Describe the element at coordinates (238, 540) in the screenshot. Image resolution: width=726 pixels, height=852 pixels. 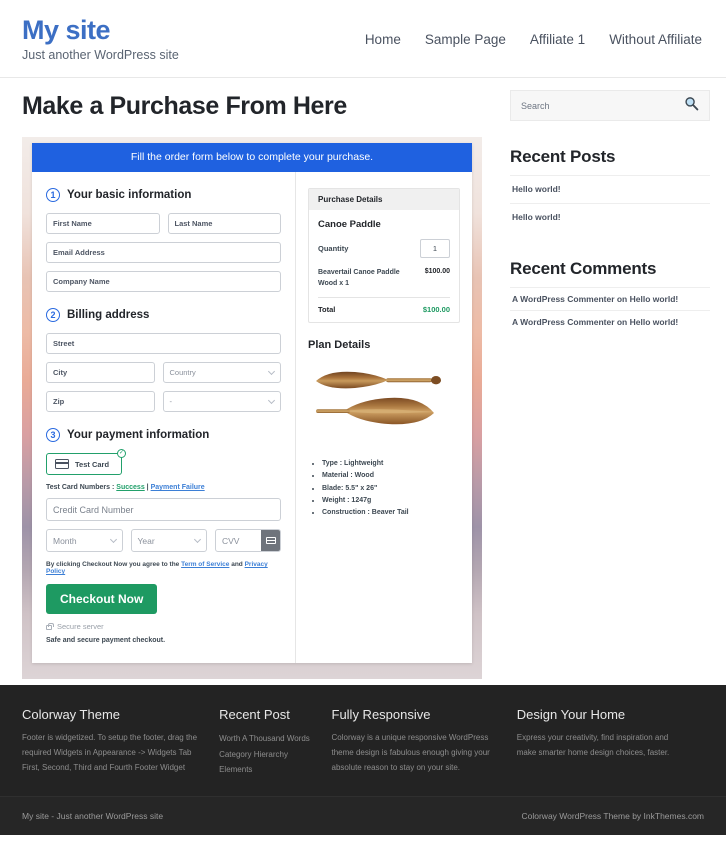
I see `cvv-input: CVV` at that location.